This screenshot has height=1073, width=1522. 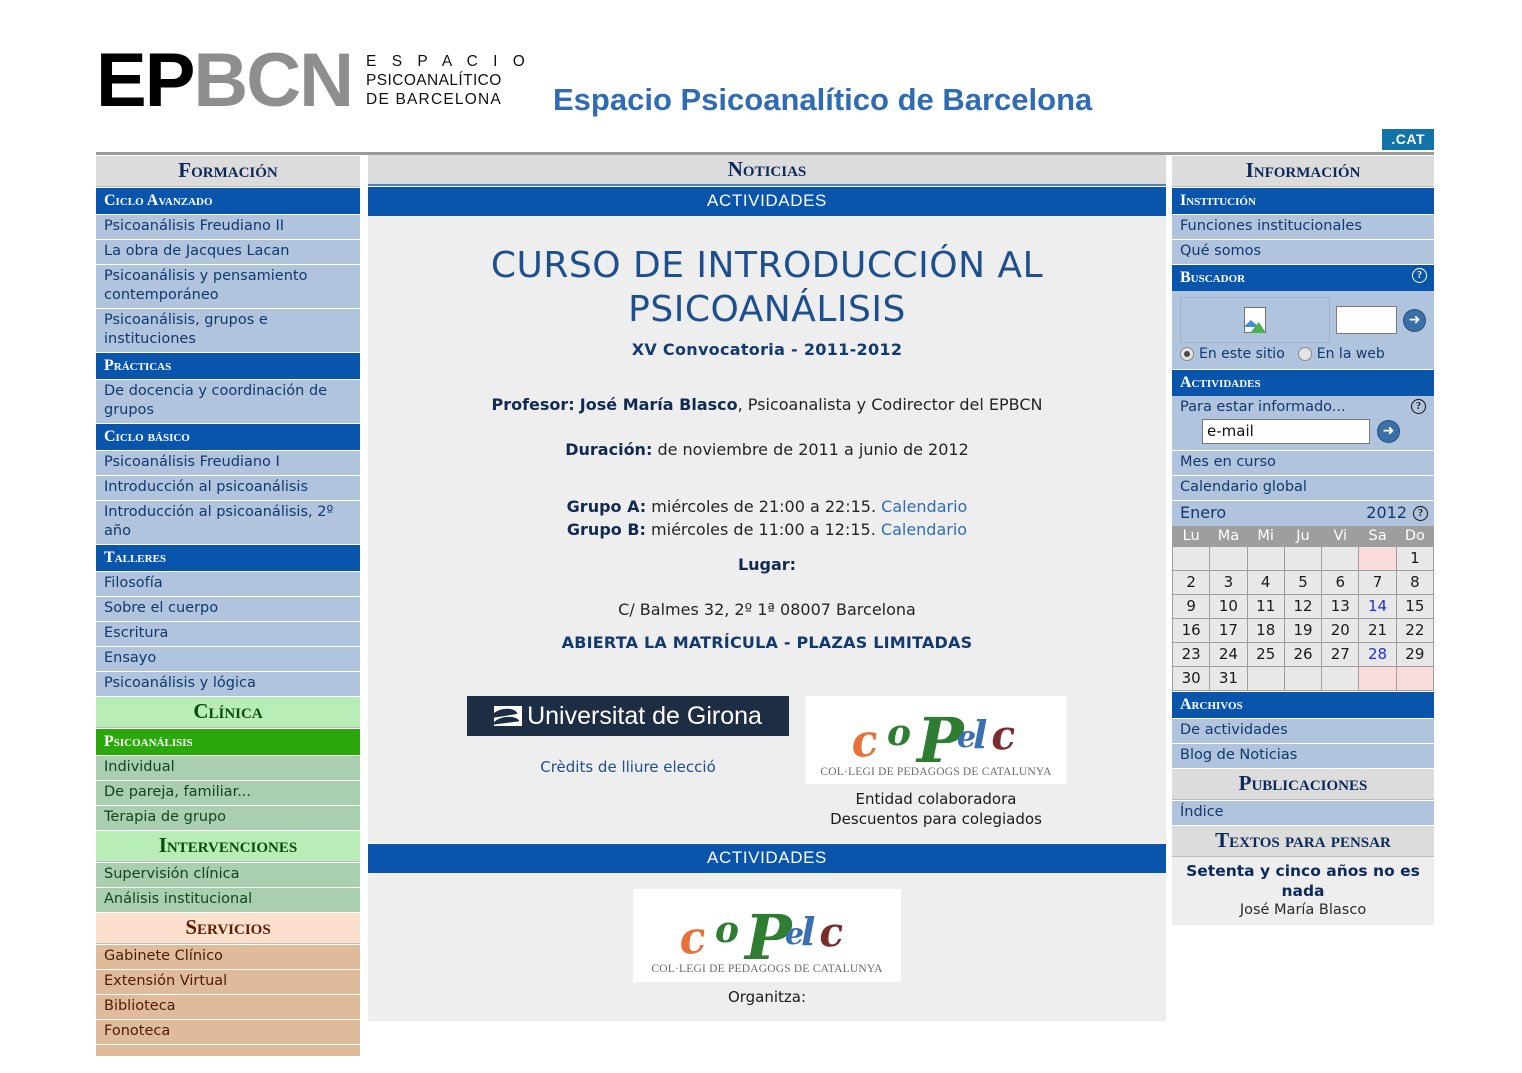 What do you see at coordinates (1228, 606) in the screenshot?
I see `calendar-day-10: 10` at bounding box center [1228, 606].